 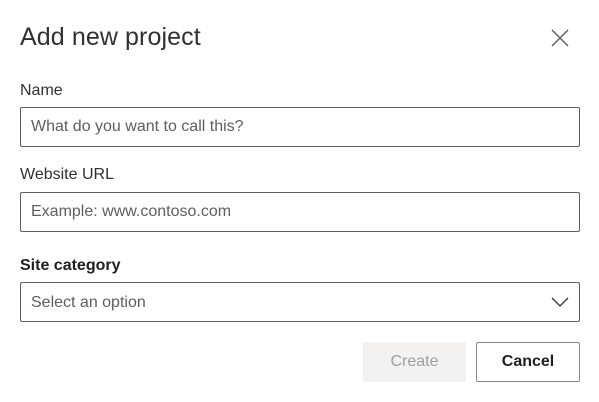 What do you see at coordinates (300, 127) in the screenshot?
I see `name-input` at bounding box center [300, 127].